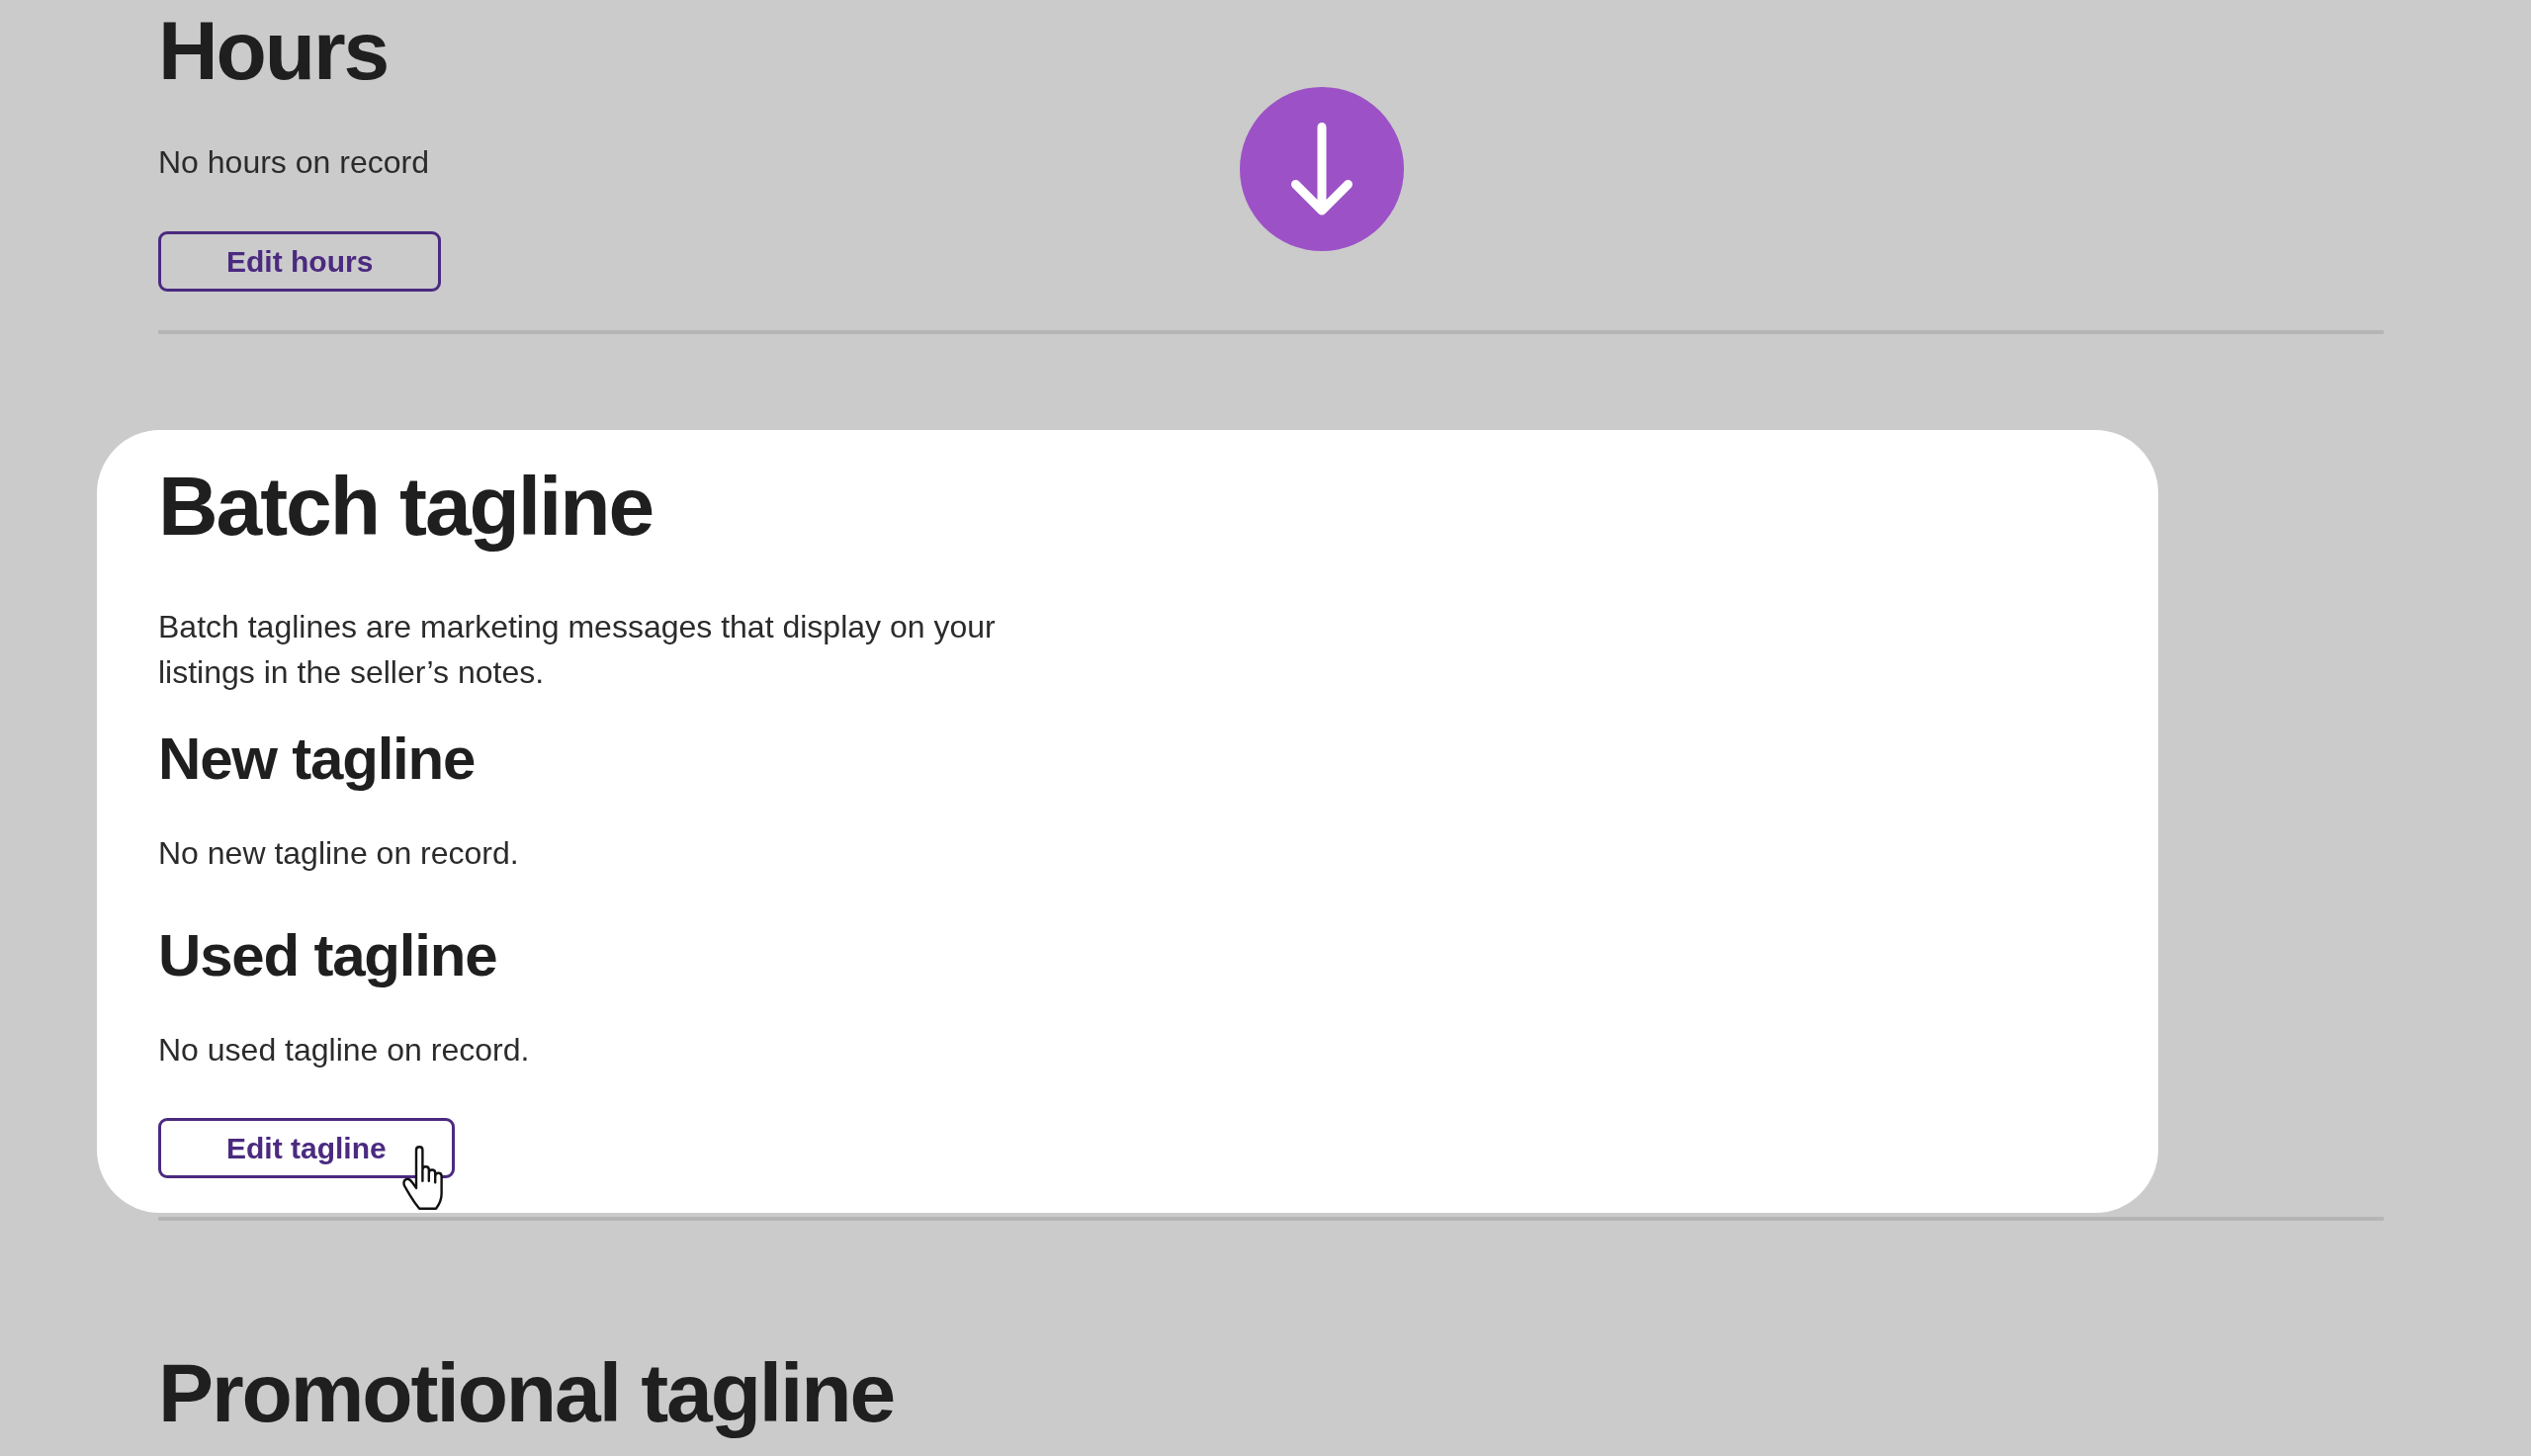  I want to click on empty-state-text: No new tagline on record., so click(339, 854).